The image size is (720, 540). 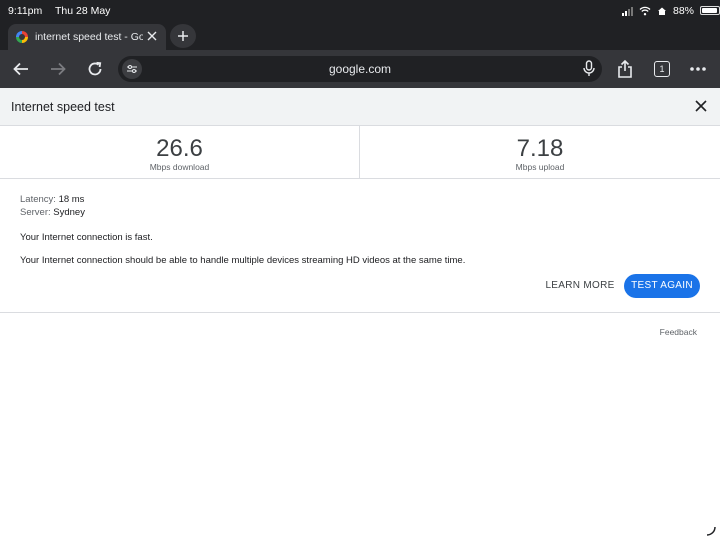 What do you see at coordinates (540, 148) in the screenshot?
I see `upload-value: 7.18` at bounding box center [540, 148].